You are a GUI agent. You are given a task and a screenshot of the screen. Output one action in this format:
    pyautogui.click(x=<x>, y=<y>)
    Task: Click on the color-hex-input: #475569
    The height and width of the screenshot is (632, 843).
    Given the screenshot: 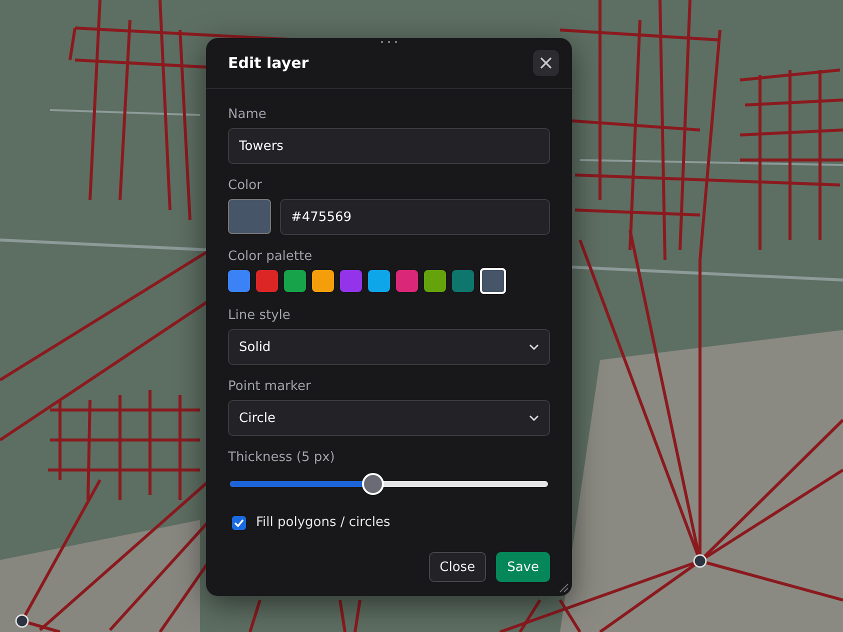 What is the action you would take?
    pyautogui.click(x=415, y=217)
    